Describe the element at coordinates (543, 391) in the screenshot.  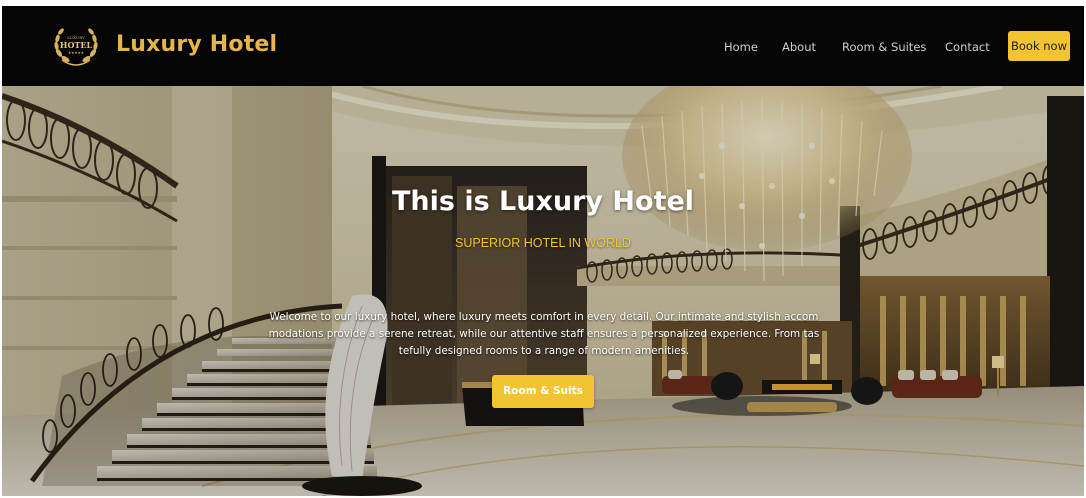
I see `room-suits-button: Room & Suits` at that location.